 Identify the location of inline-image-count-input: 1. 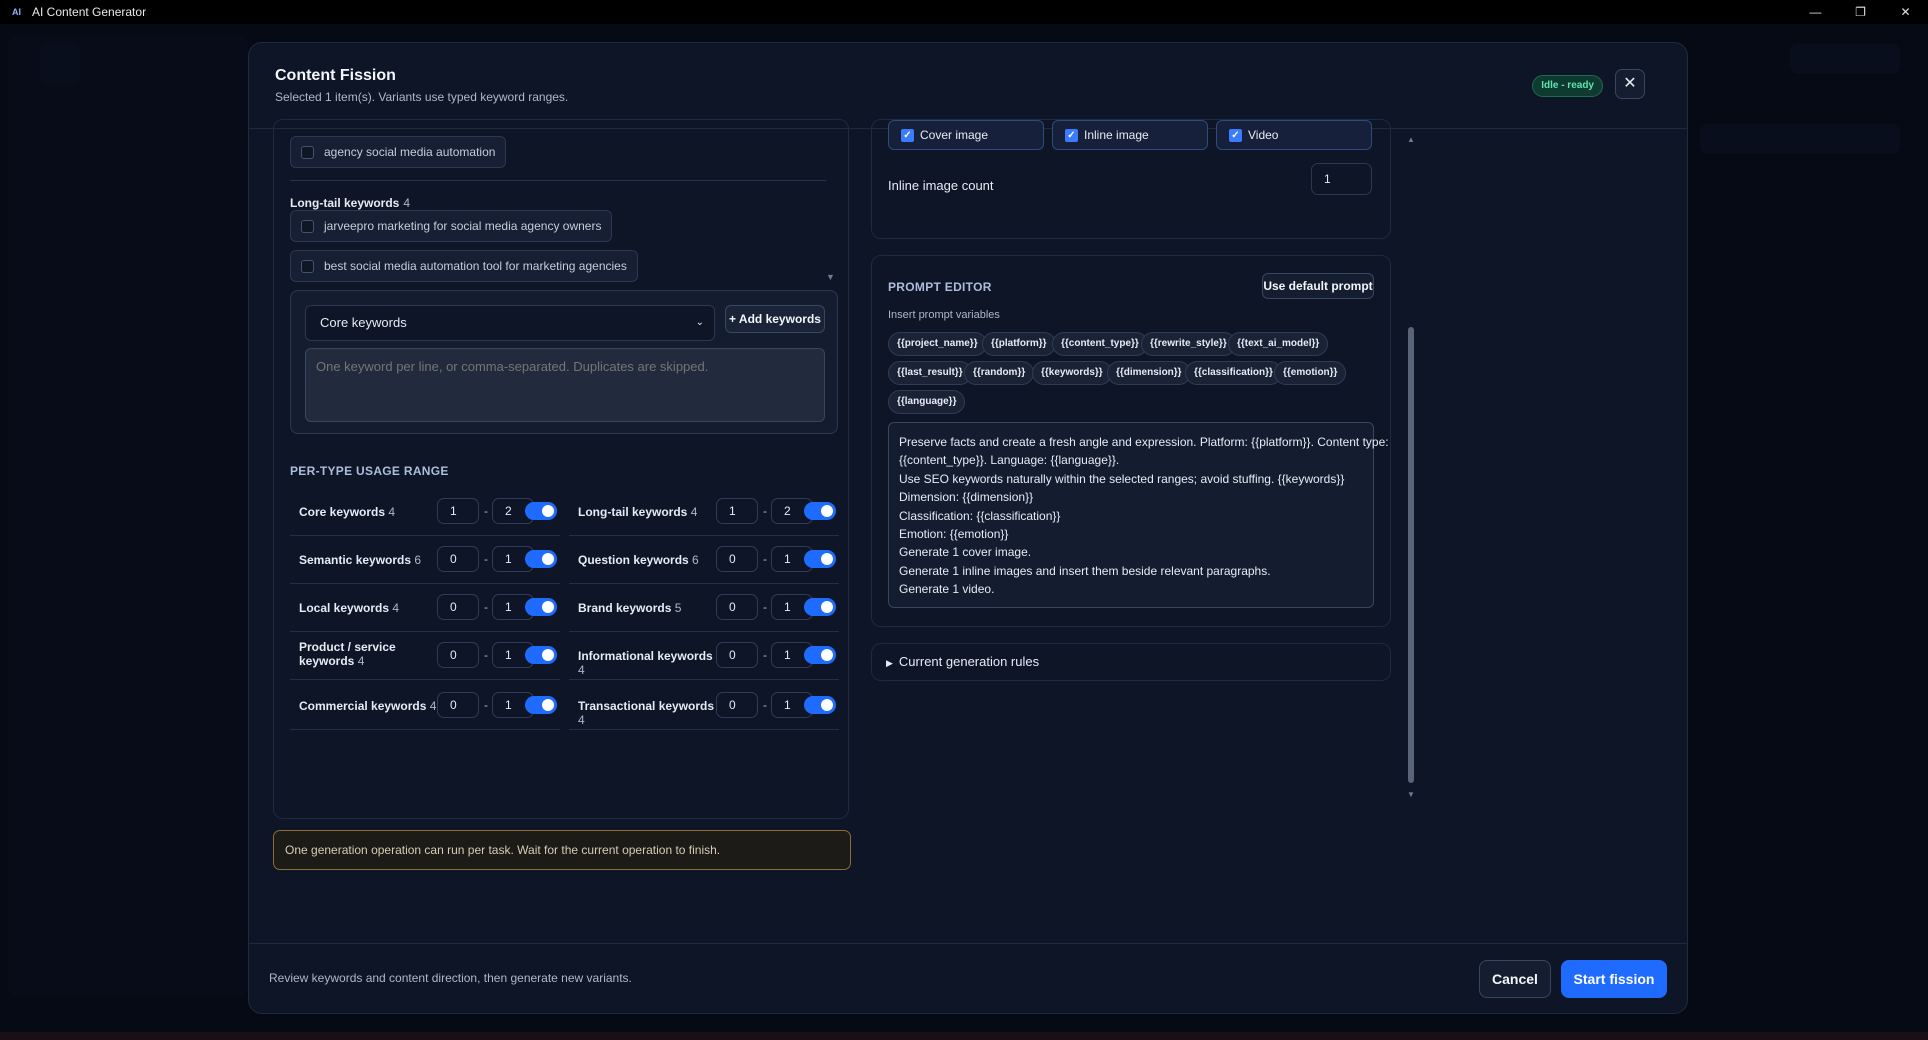
(1341, 179).